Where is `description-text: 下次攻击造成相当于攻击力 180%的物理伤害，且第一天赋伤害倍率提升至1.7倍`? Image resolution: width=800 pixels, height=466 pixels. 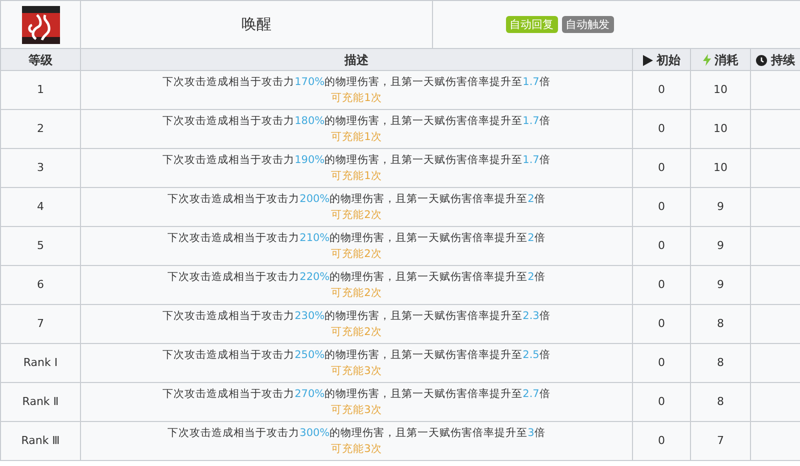
description-text: 下次攻击造成相当于攻击力 180%的物理伤害，且第一天赋伤害倍率提升至1.7倍 is located at coordinates (357, 121).